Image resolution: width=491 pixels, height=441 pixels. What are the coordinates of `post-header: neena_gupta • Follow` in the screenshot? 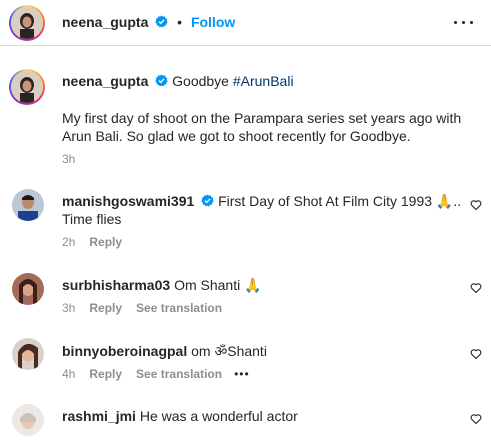 It's located at (245, 23).